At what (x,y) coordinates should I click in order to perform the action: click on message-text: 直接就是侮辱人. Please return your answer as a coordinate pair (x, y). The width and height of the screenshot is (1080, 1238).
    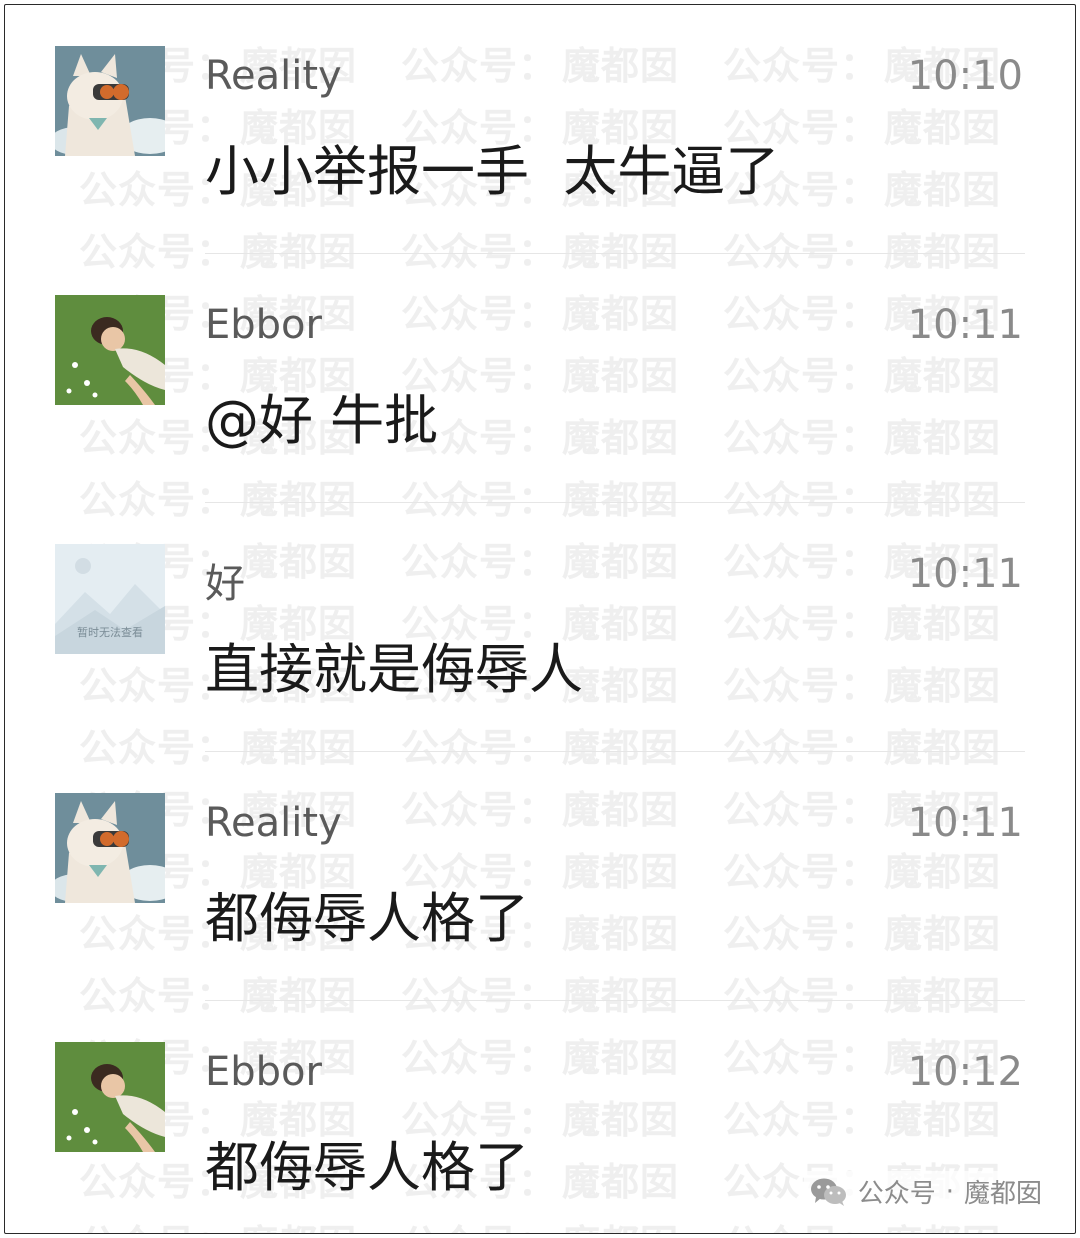
    Looking at the image, I should click on (394, 669).